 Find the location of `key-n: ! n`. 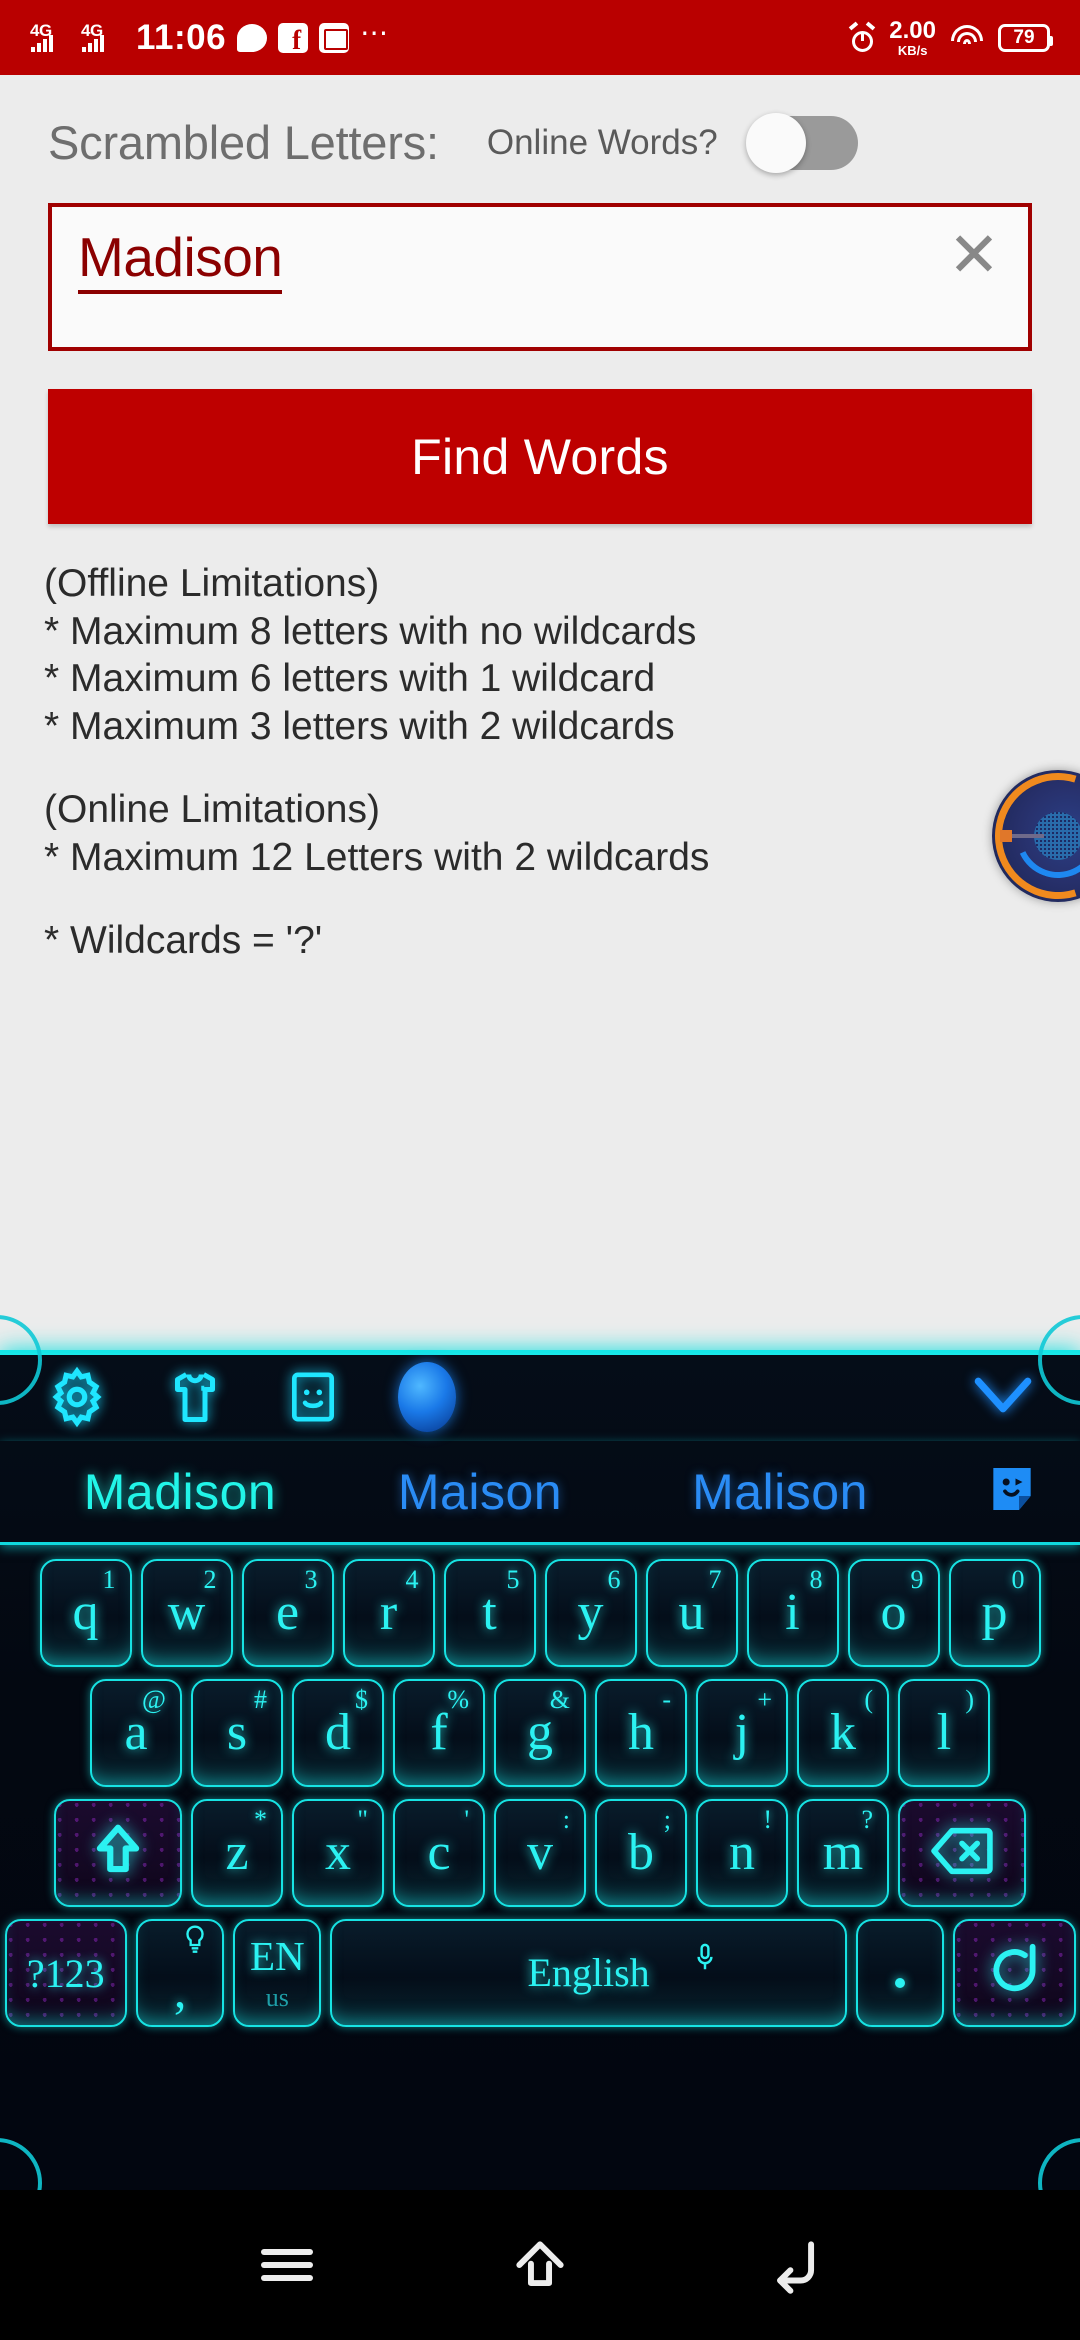

key-n: ! n is located at coordinates (742, 1853).